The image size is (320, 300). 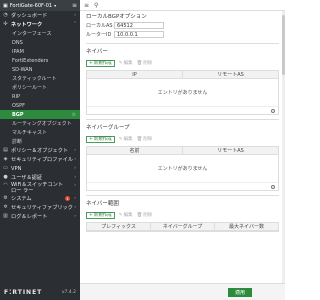 I want to click on sidebar-subitem-diagnostics: 診断, so click(x=40, y=141).